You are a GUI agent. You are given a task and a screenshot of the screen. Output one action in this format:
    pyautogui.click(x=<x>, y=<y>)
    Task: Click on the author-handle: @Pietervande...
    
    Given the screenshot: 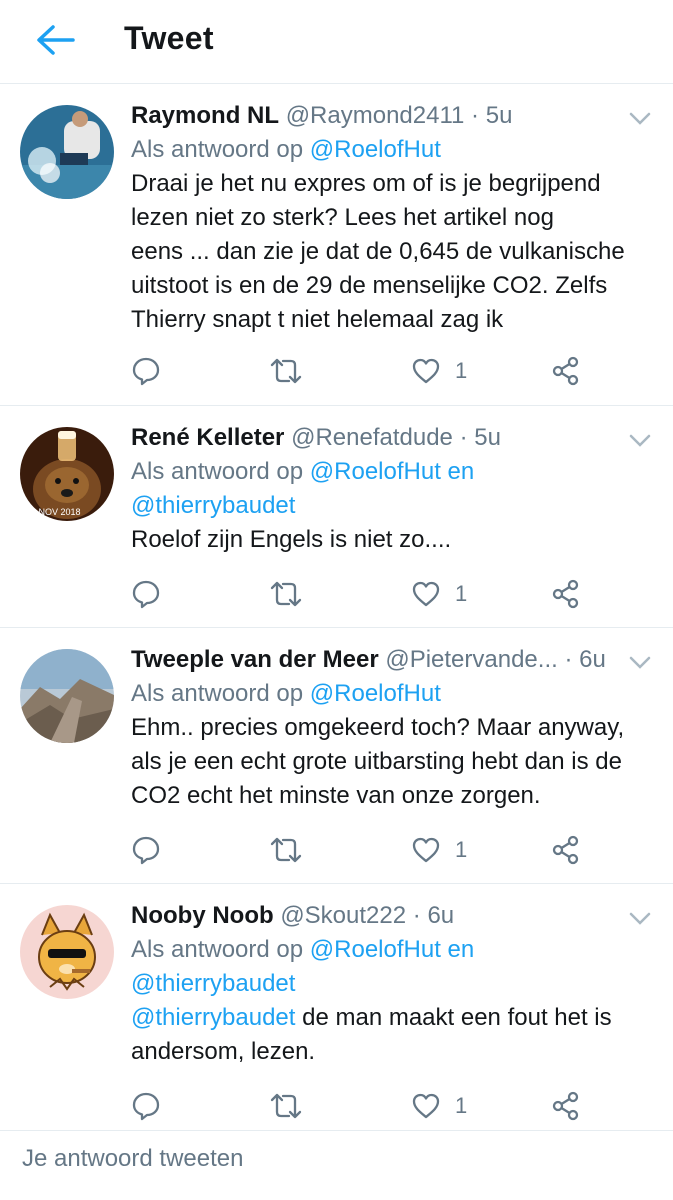 What is the action you would take?
    pyautogui.click(x=471, y=659)
    